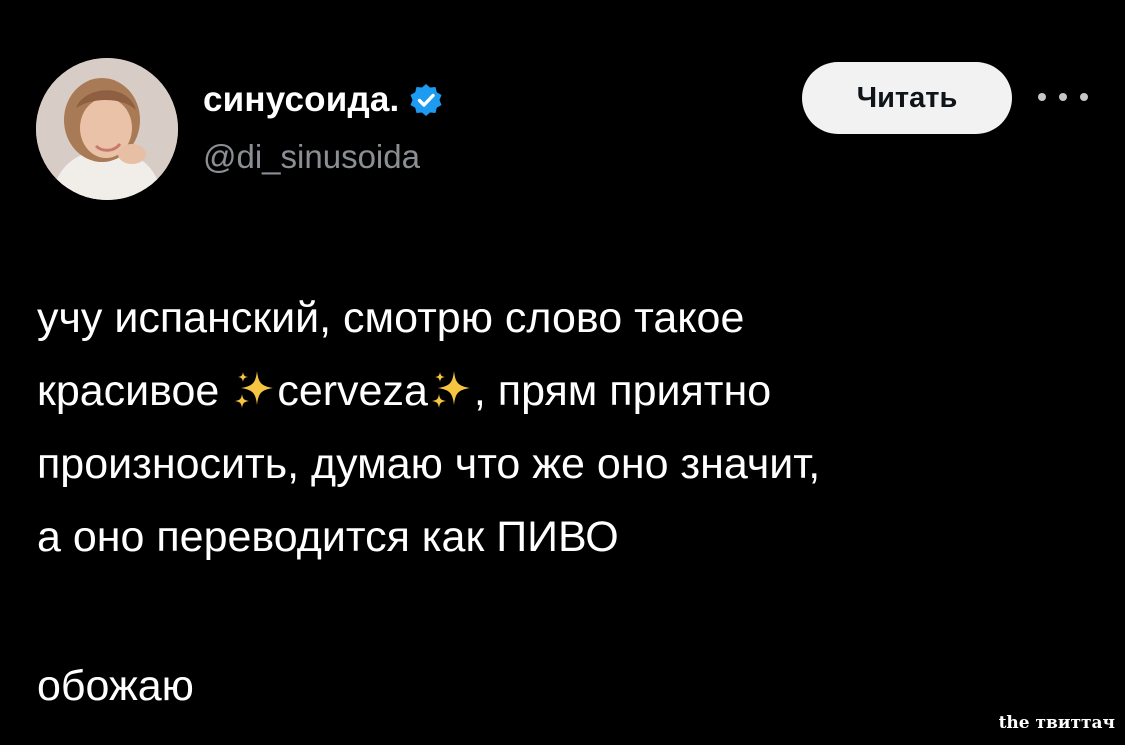 The image size is (1125, 745). Describe the element at coordinates (907, 98) in the screenshot. I see `follow-button: Читать` at that location.